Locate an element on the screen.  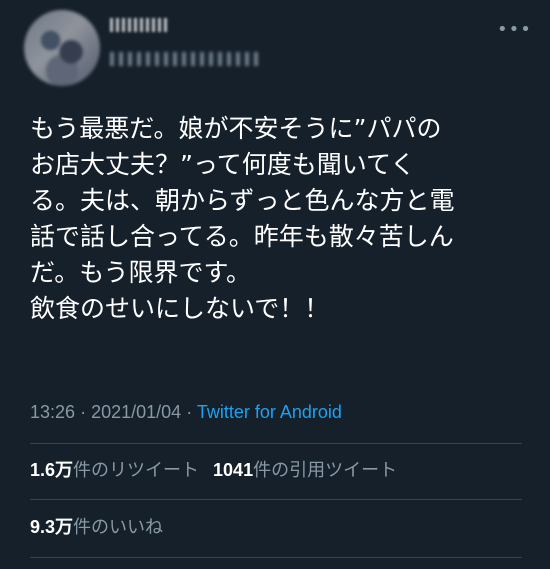
quotes-label: 件の引用ツイート is located at coordinates (325, 470).